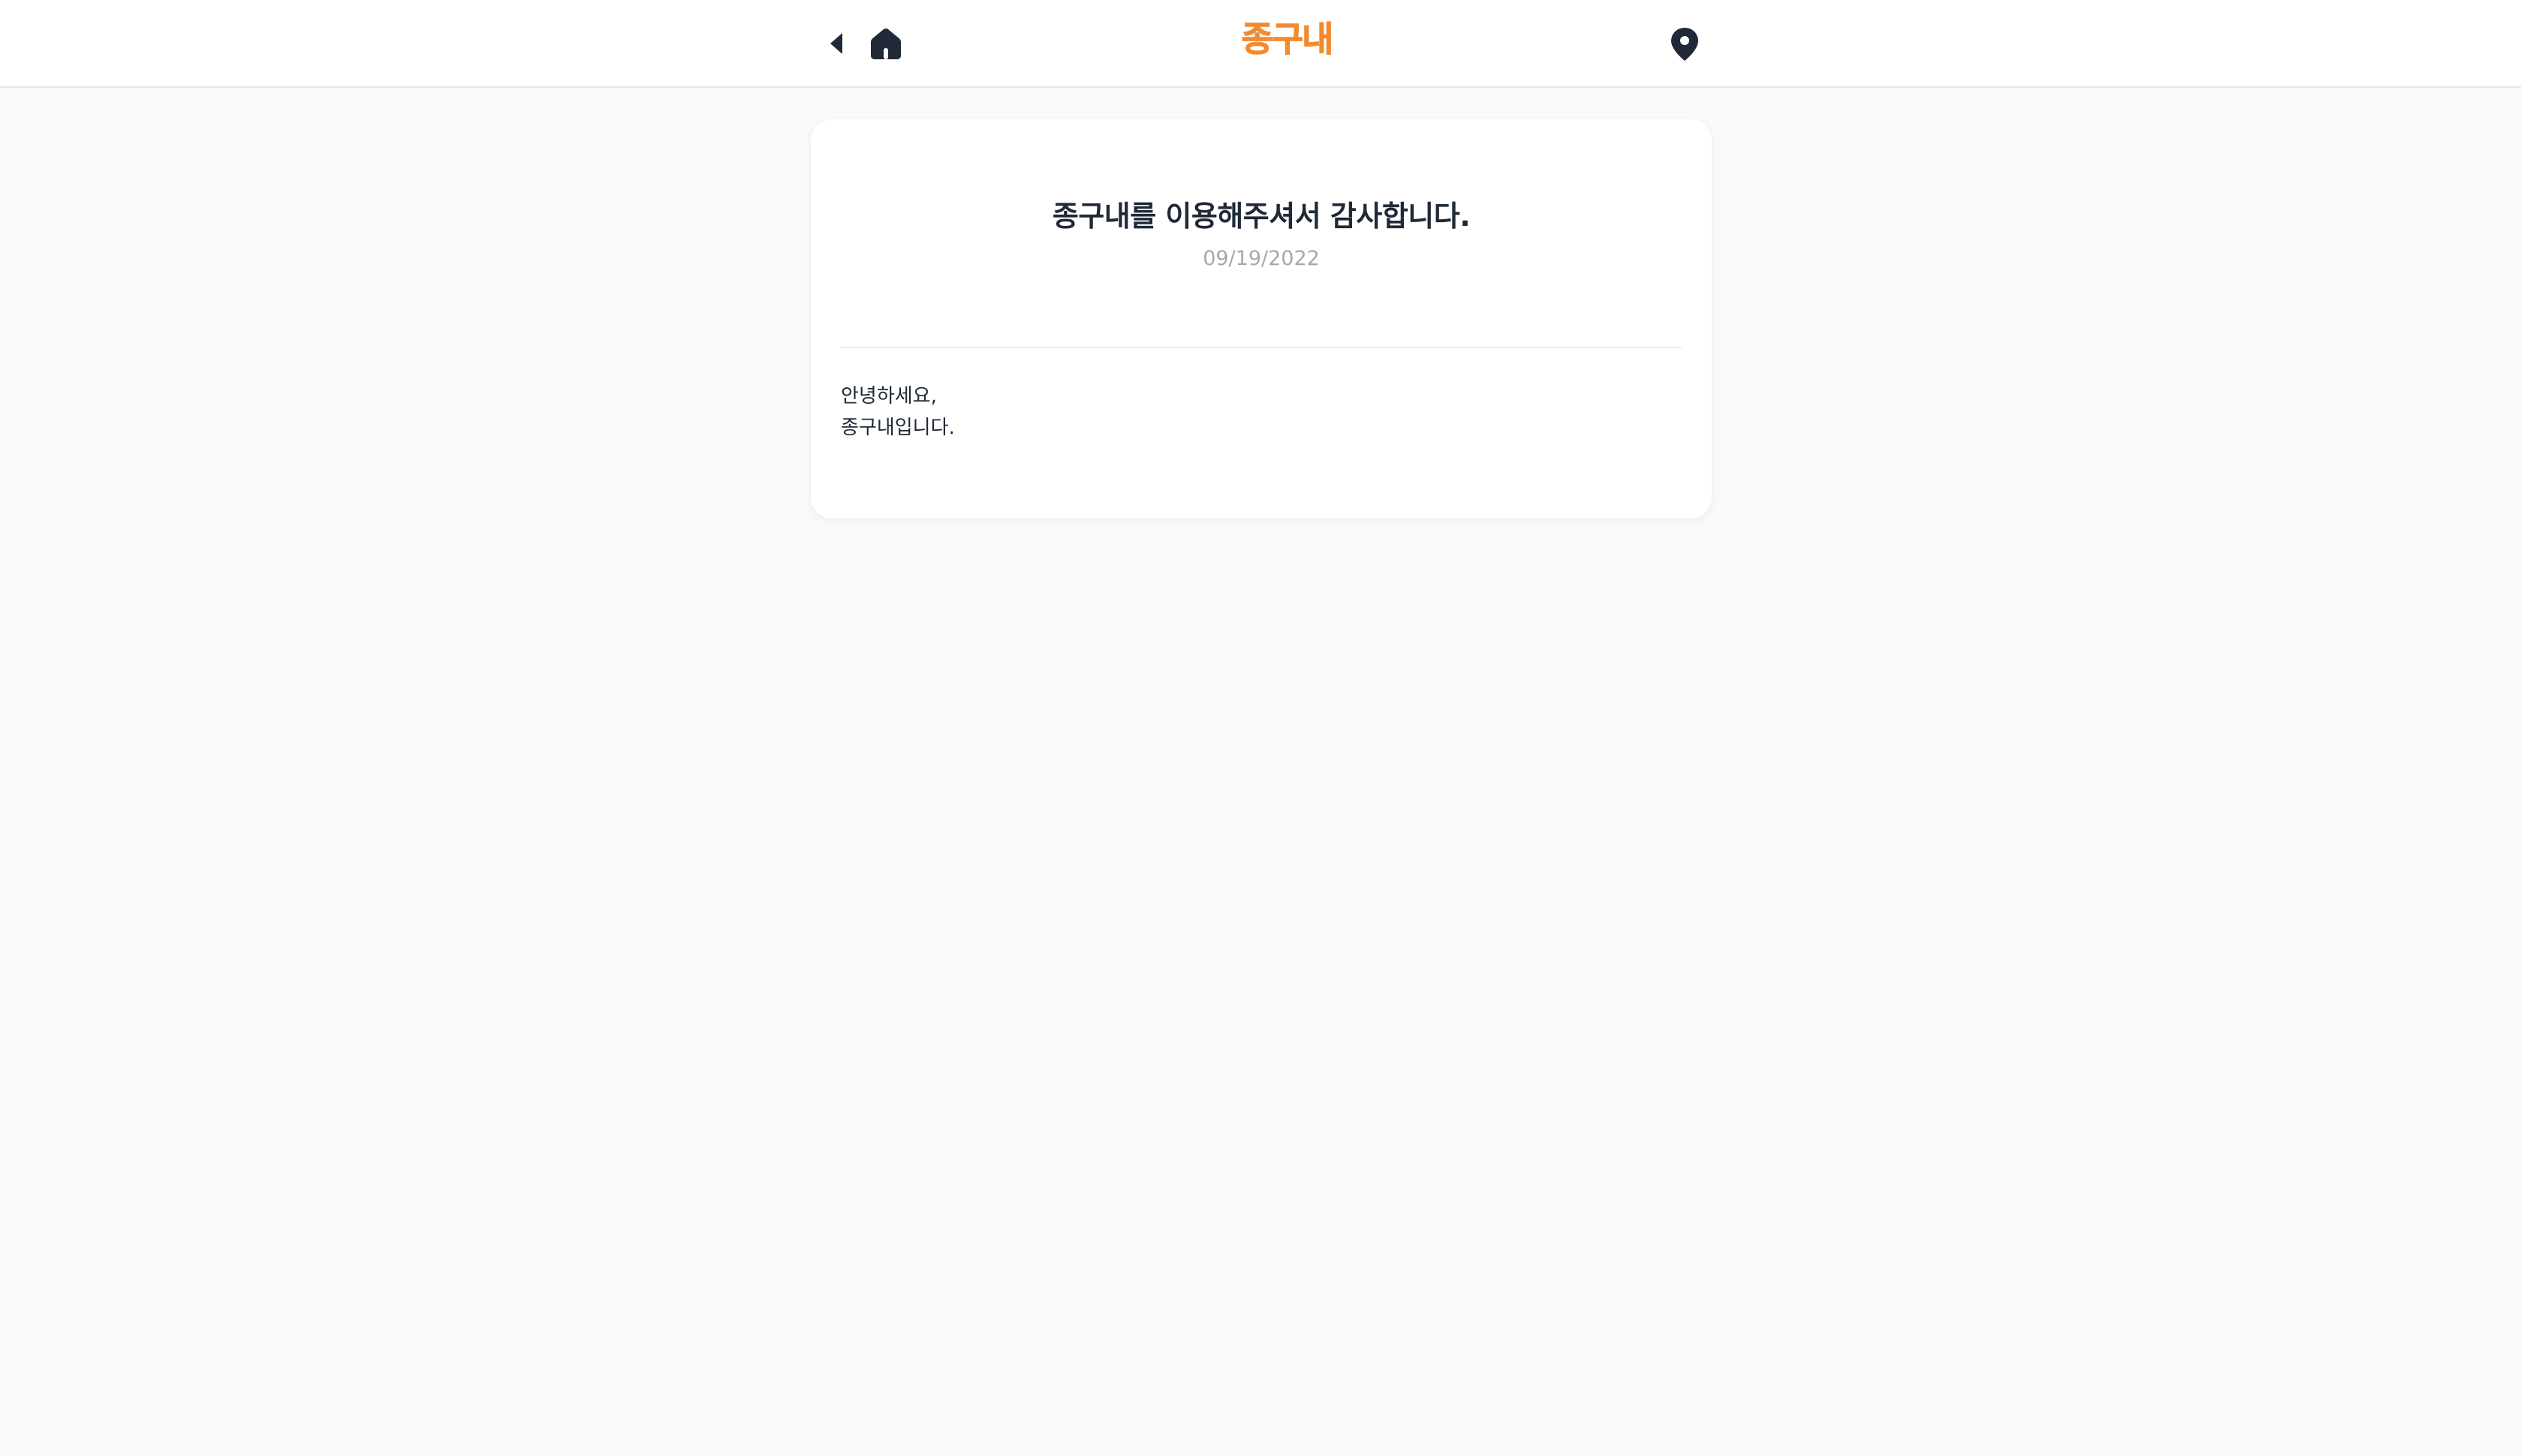 The width and height of the screenshot is (2521, 1456). Describe the element at coordinates (1261, 412) in the screenshot. I see `notice-body: 안녕하세요, 종구내입니다.` at that location.